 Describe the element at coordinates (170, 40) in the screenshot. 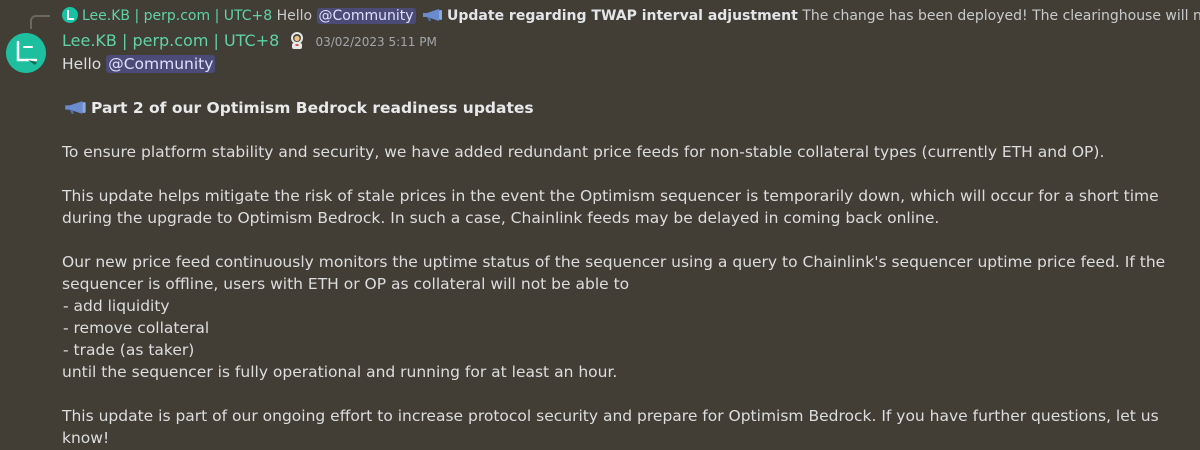

I see `message-username: Lee.KB | perp.com | UTC+8` at that location.